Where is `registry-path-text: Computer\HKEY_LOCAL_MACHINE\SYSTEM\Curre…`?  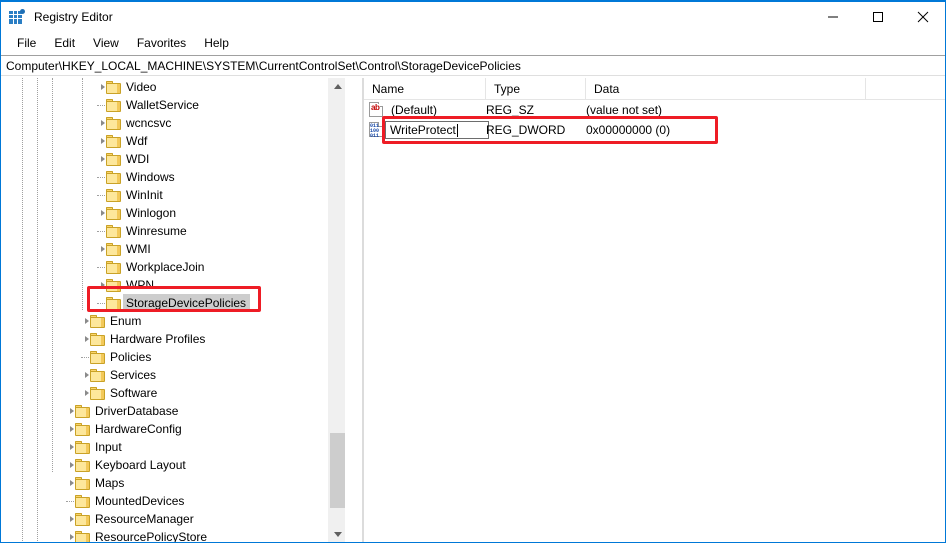 registry-path-text: Computer\HKEY_LOCAL_MACHINE\SYSTEM\Curre… is located at coordinates (263, 65).